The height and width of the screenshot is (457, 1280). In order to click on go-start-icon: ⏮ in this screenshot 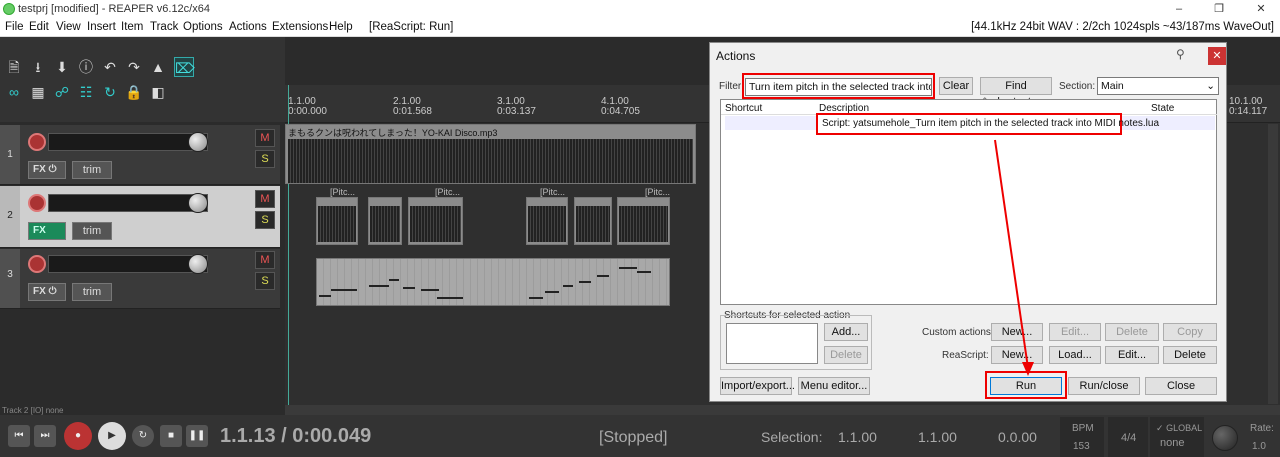, I will do `click(19, 436)`.